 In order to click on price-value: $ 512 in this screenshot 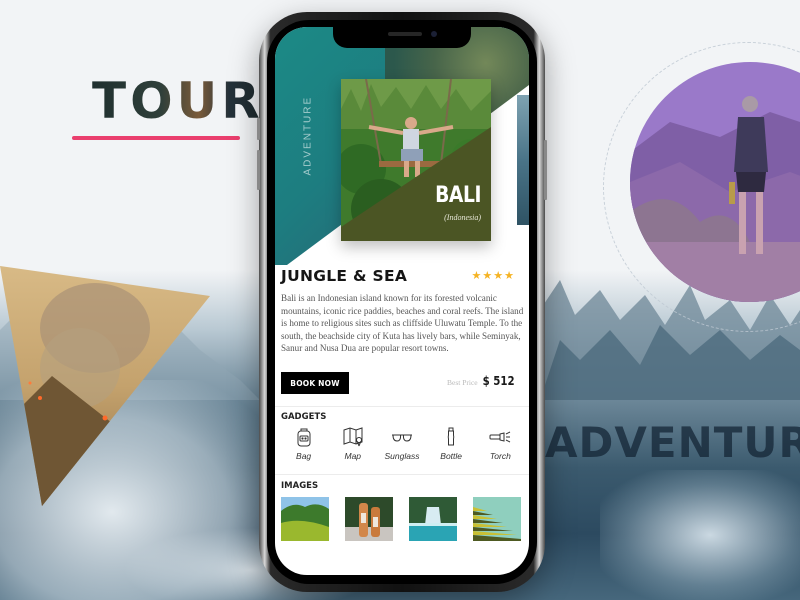, I will do `click(499, 381)`.